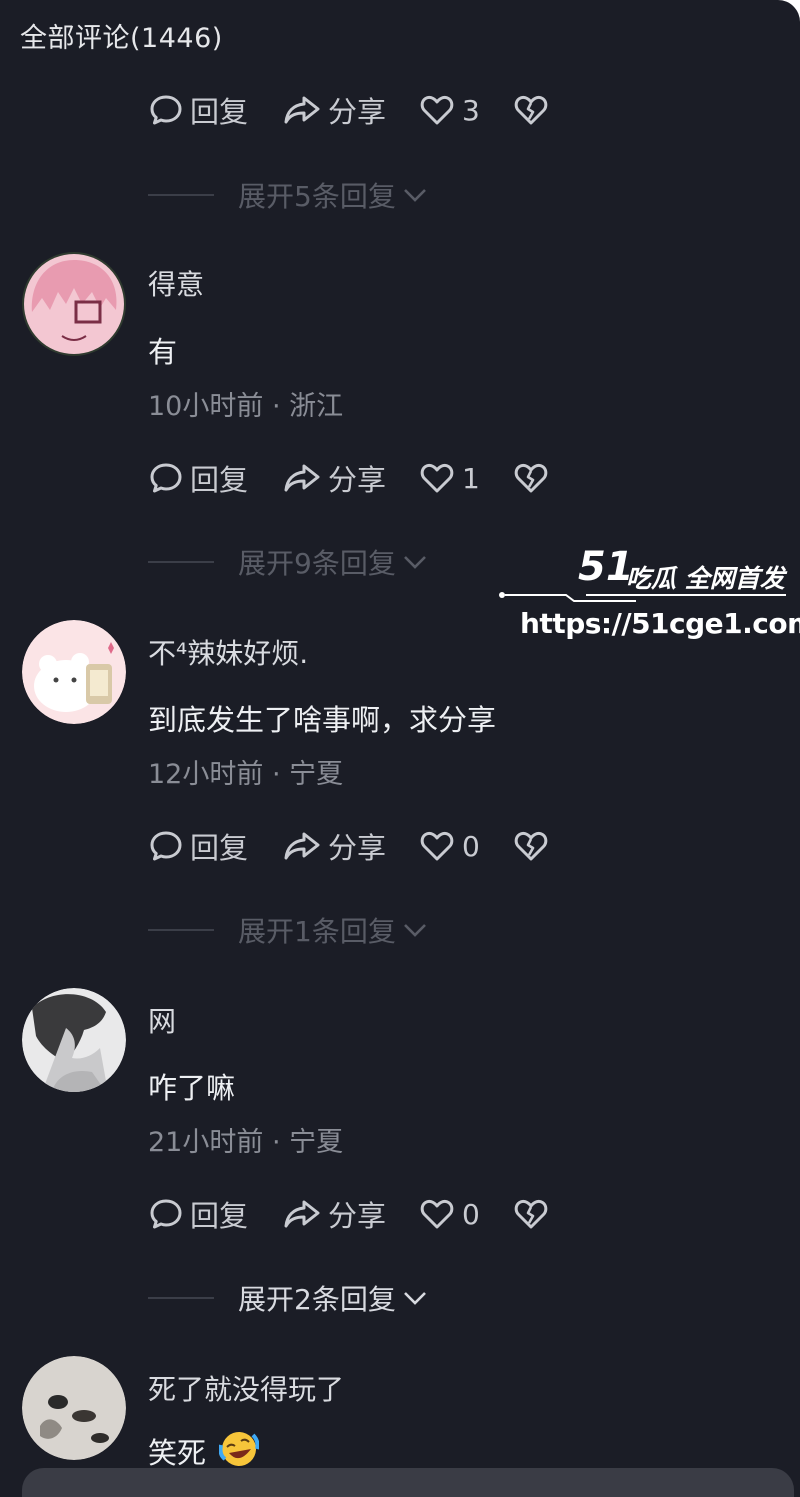  I want to click on like-button: 1, so click(450, 478).